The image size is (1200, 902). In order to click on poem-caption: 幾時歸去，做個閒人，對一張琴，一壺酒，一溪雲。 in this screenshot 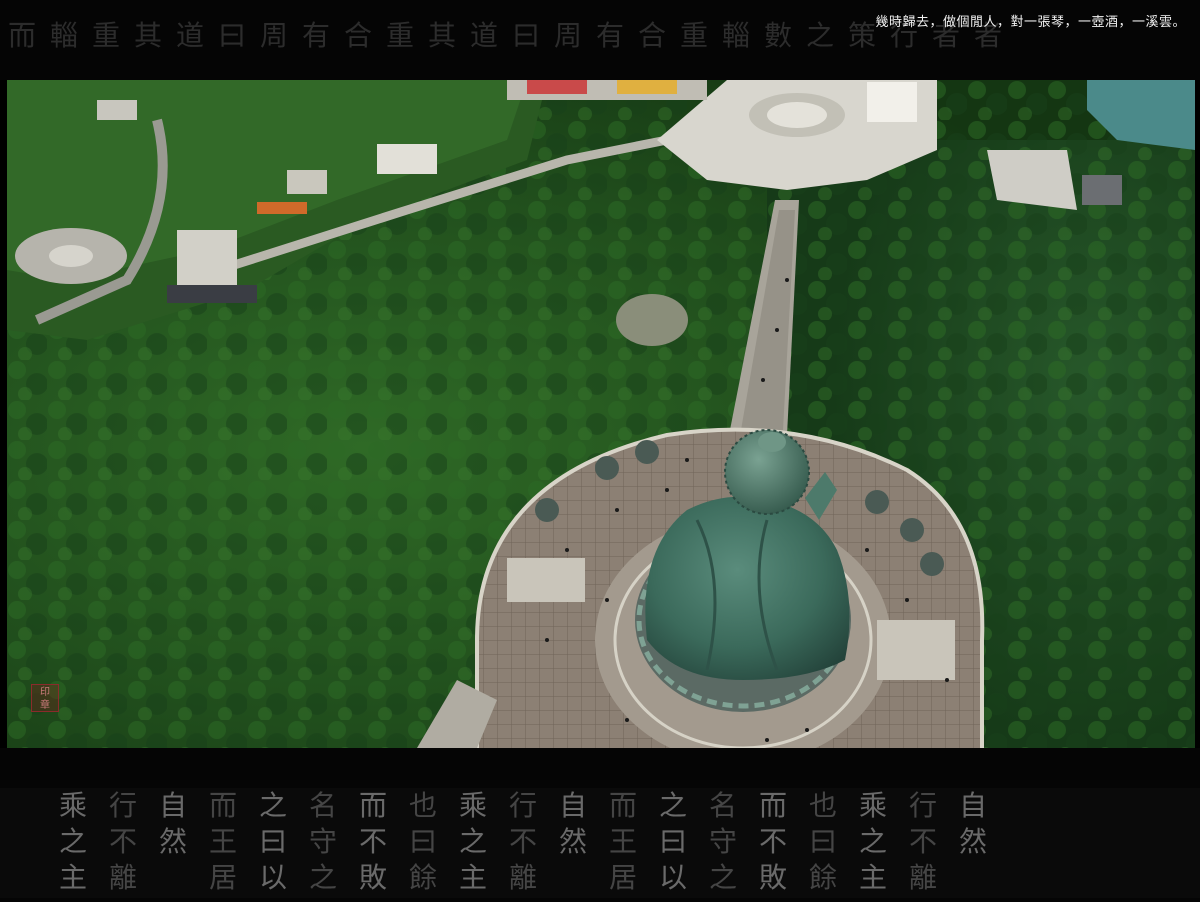, I will do `click(1030, 22)`.